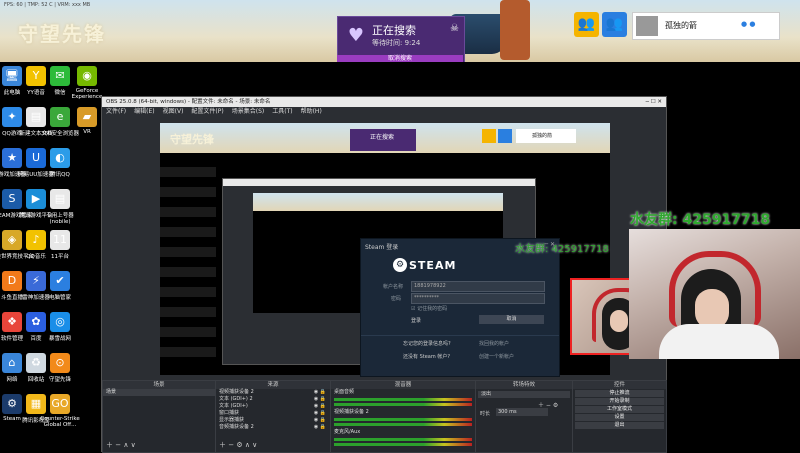 This screenshot has width=800, height=453. Describe the element at coordinates (515, 30) in the screenshot. I see `ship-decoration` at that location.